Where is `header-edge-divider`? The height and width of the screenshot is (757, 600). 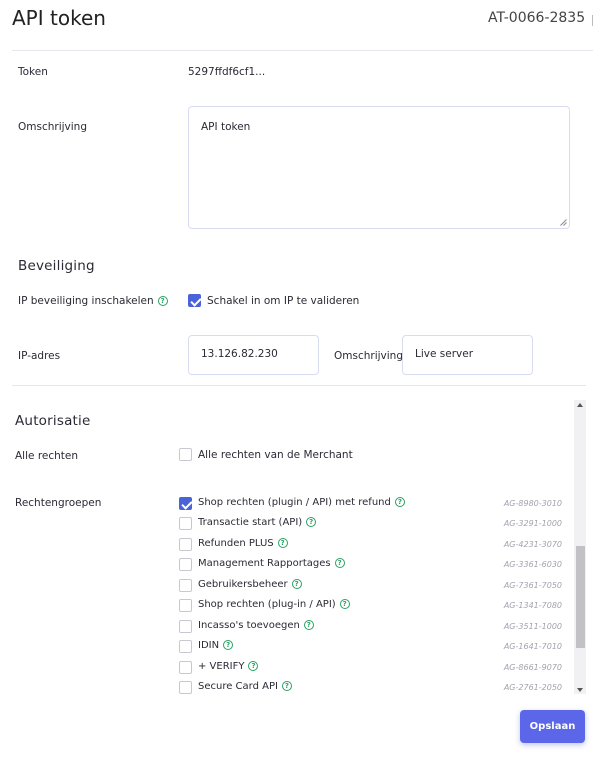
header-edge-divider is located at coordinates (593, 20).